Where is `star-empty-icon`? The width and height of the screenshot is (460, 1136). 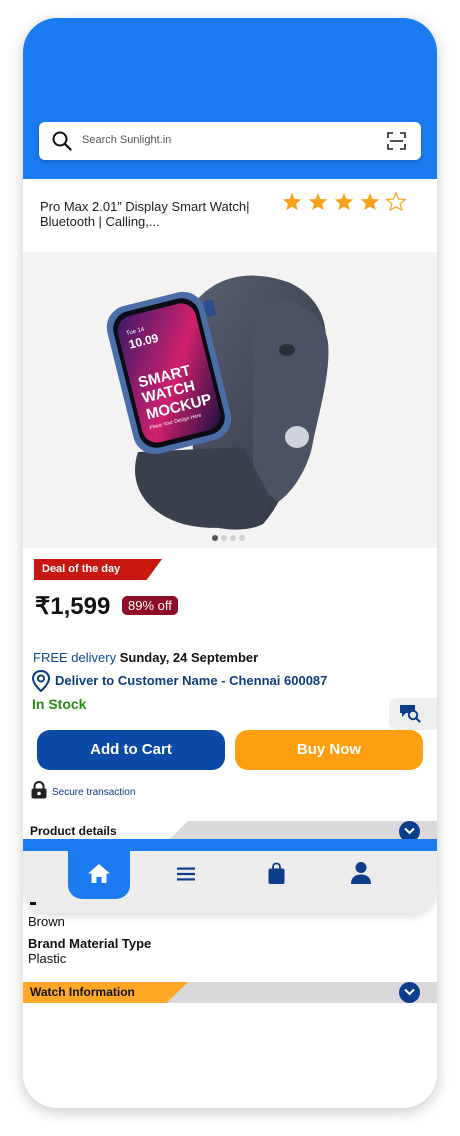 star-empty-icon is located at coordinates (396, 201).